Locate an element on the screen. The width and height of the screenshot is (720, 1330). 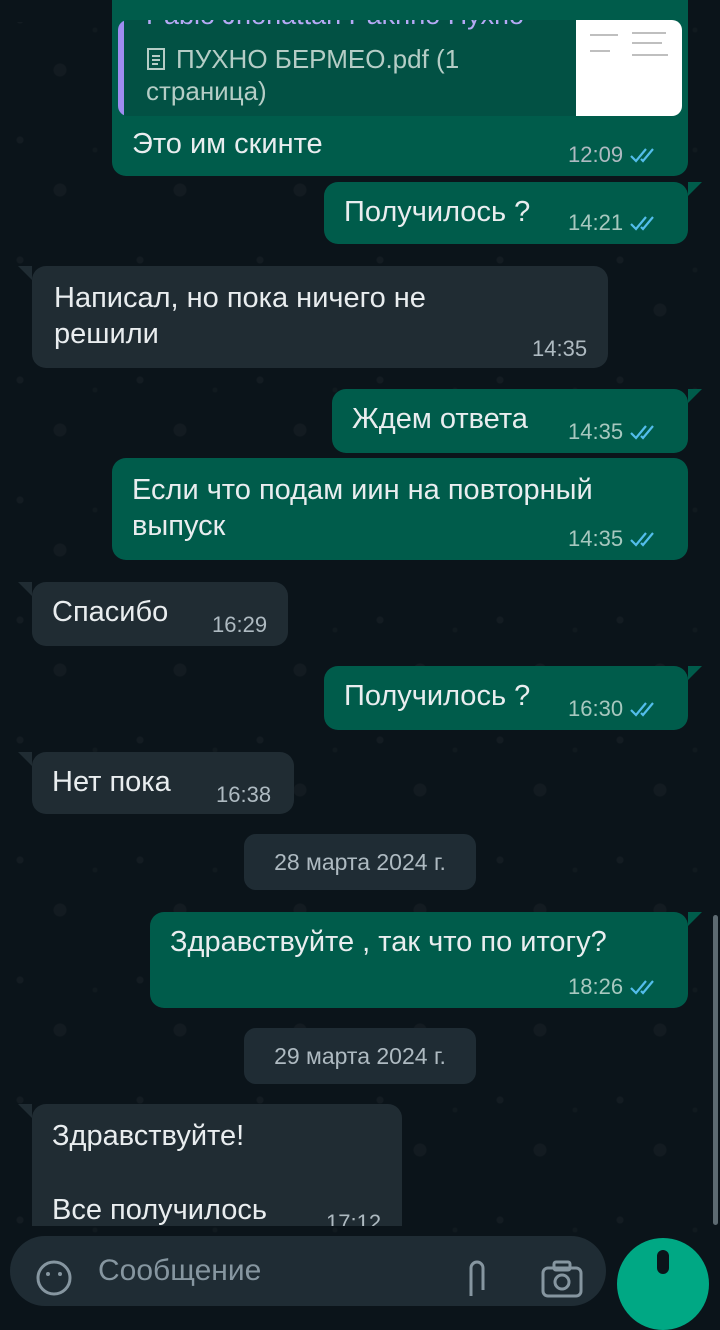
scrollbar is located at coordinates (715, 1070).